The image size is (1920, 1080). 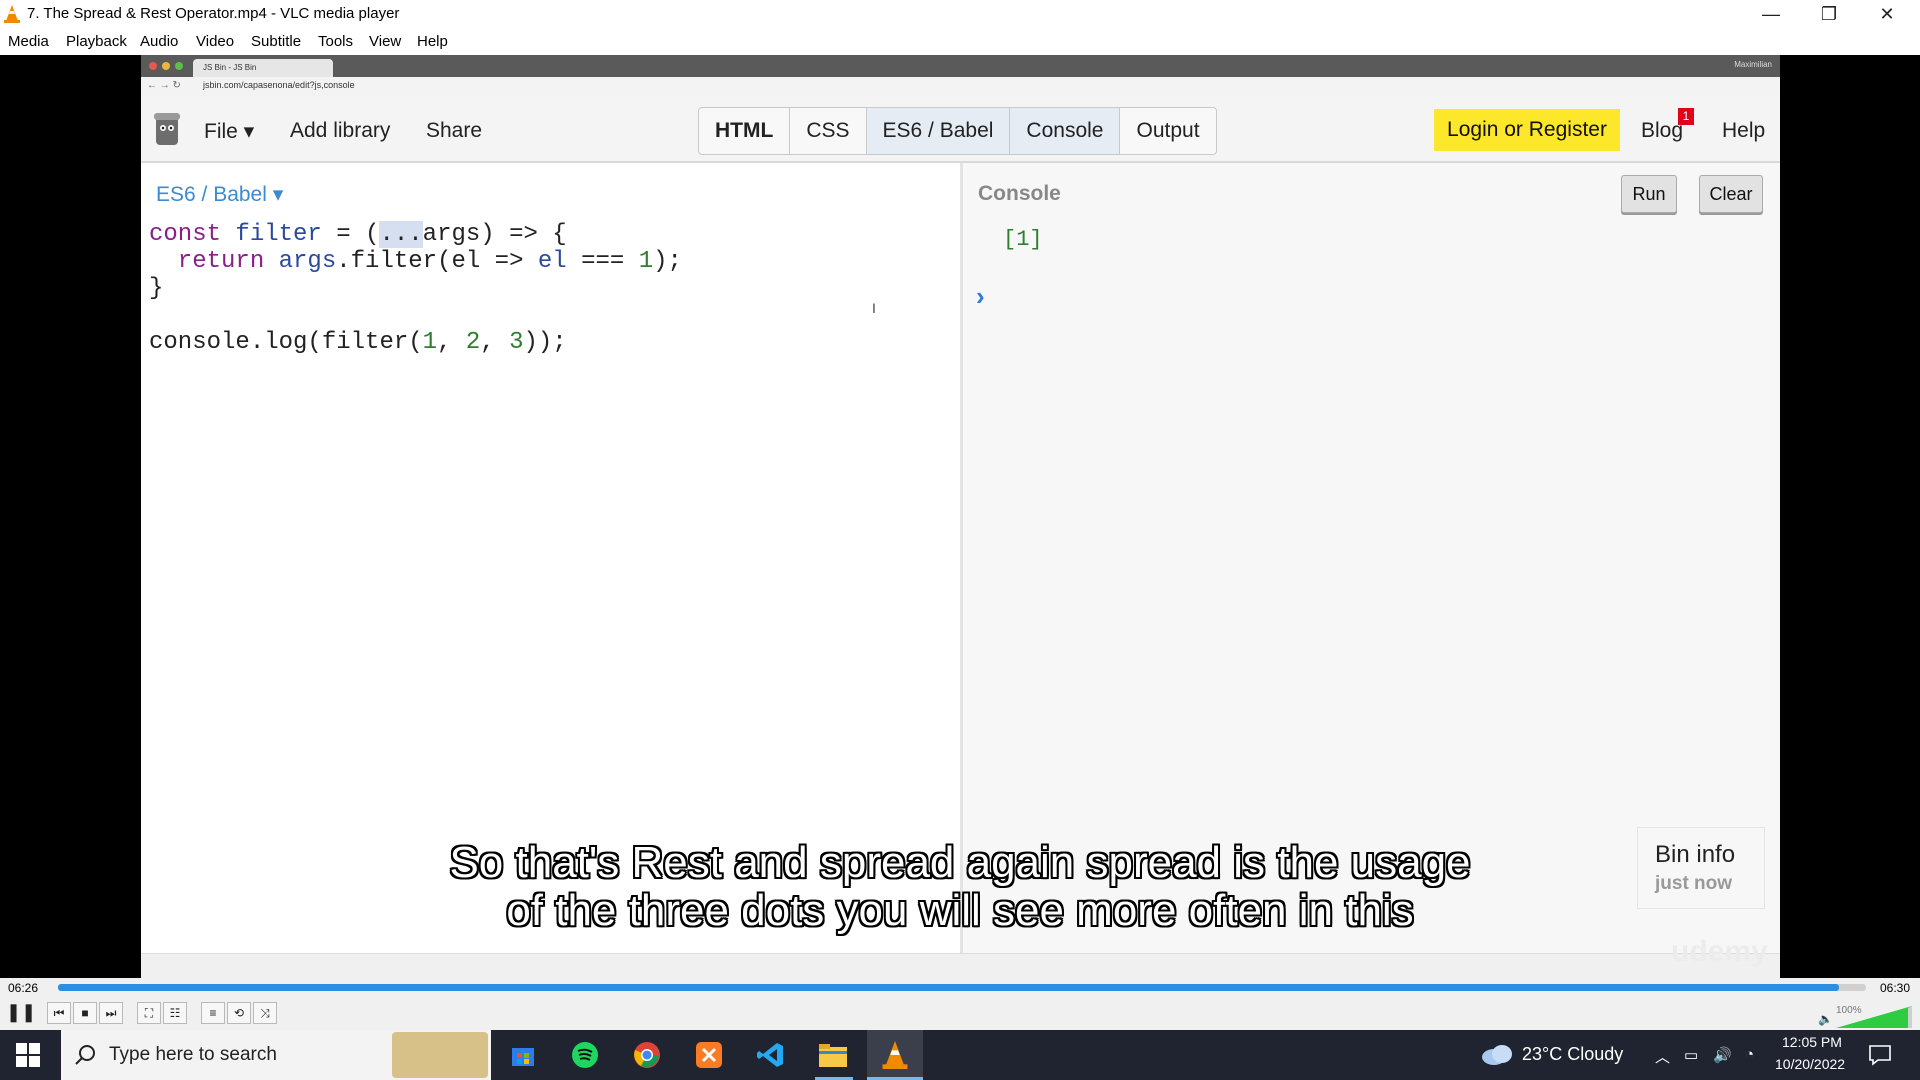 What do you see at coordinates (175, 1013) in the screenshot?
I see `extended-settings-icon: ☷` at bounding box center [175, 1013].